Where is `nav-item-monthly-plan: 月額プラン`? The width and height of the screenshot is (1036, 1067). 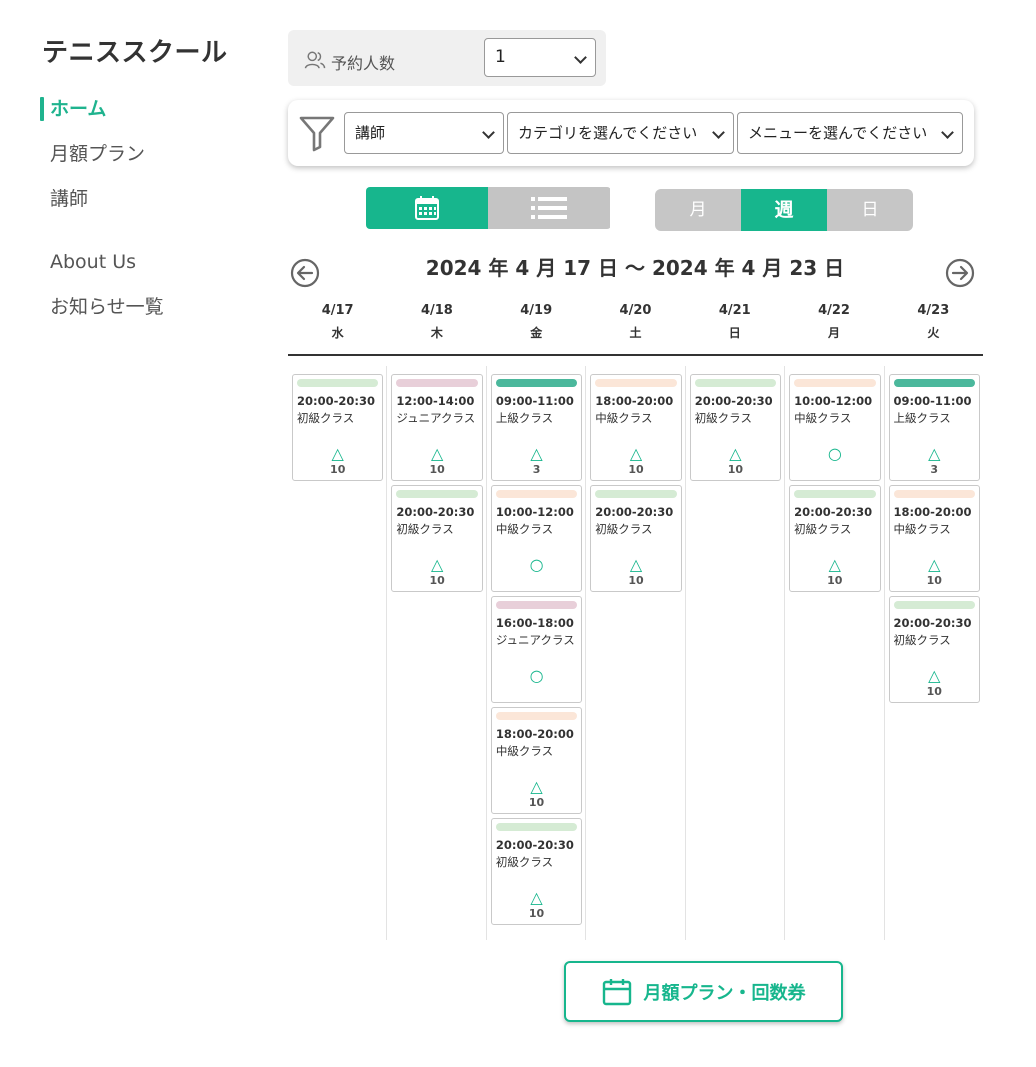
nav-item-monthly-plan: 月額プラン is located at coordinates (152, 162).